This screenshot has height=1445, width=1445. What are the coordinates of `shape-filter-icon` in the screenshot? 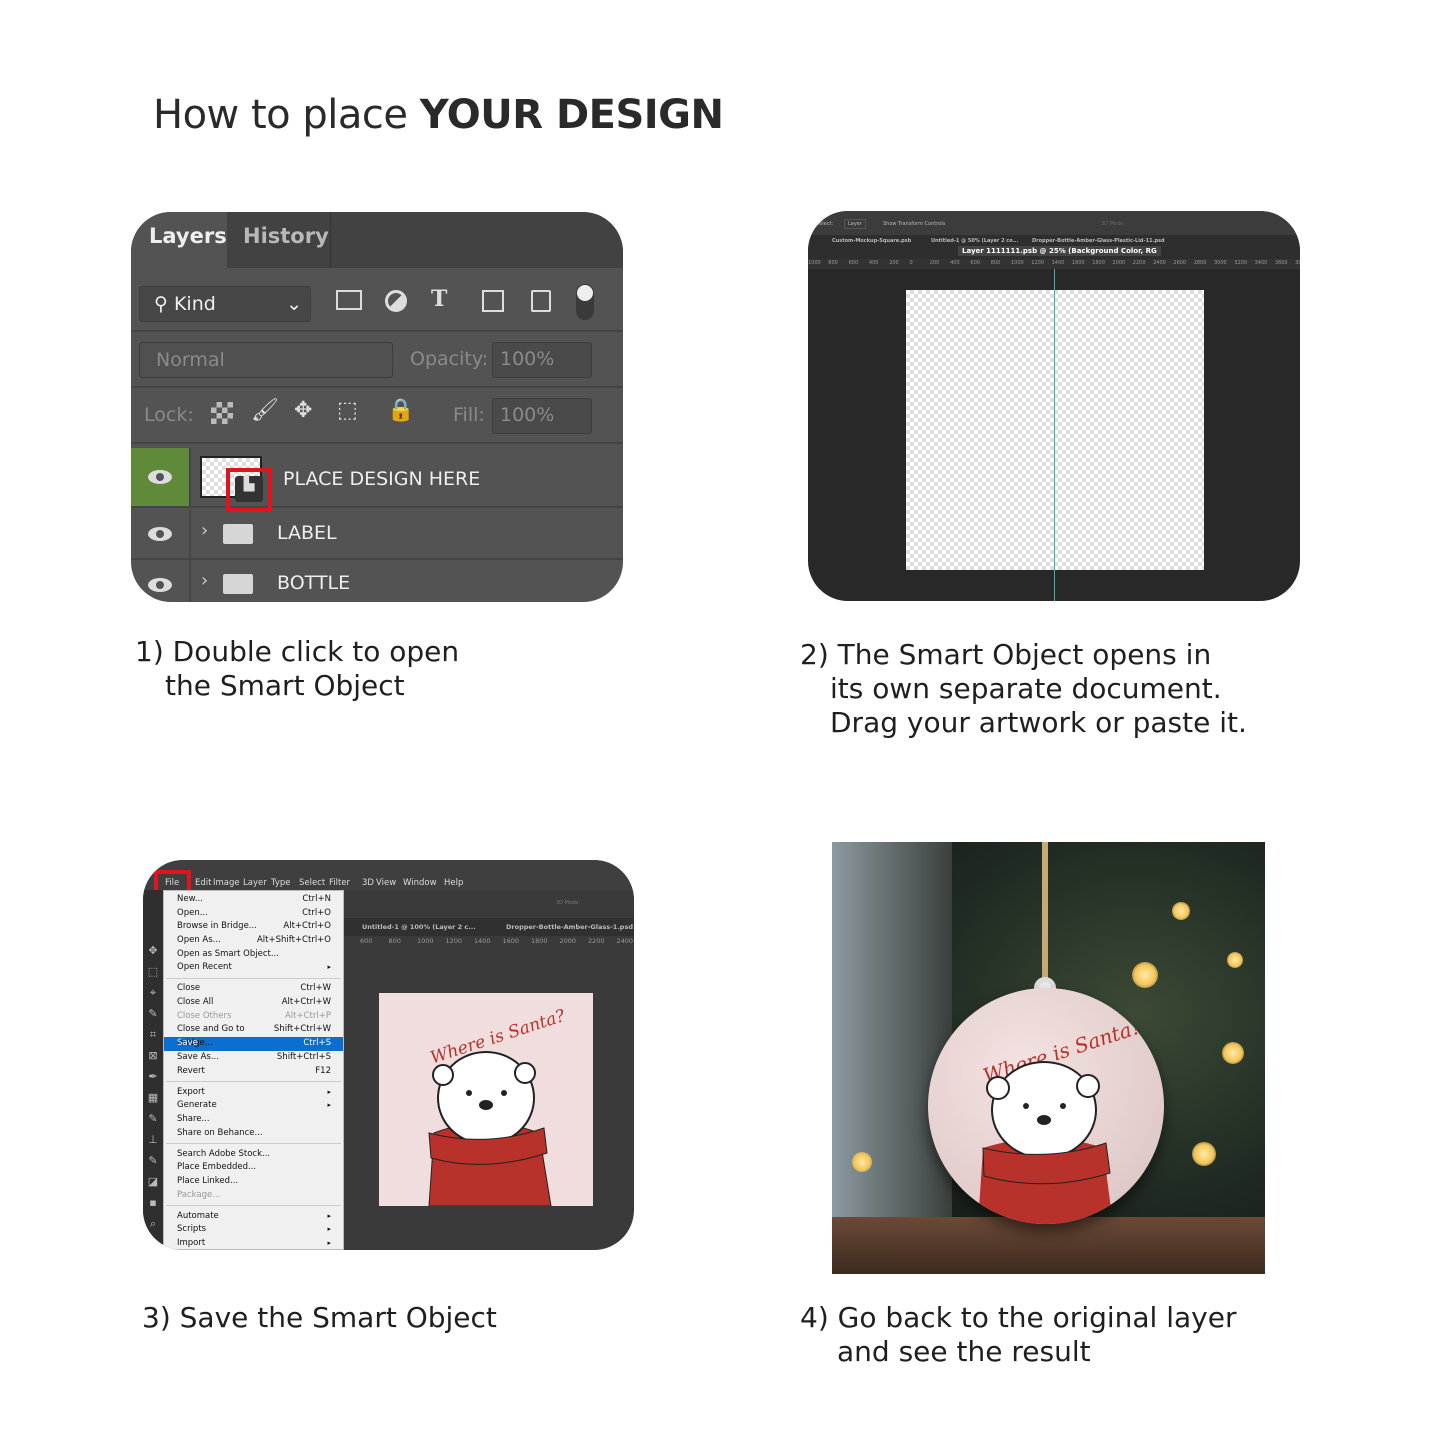 It's located at (493, 301).